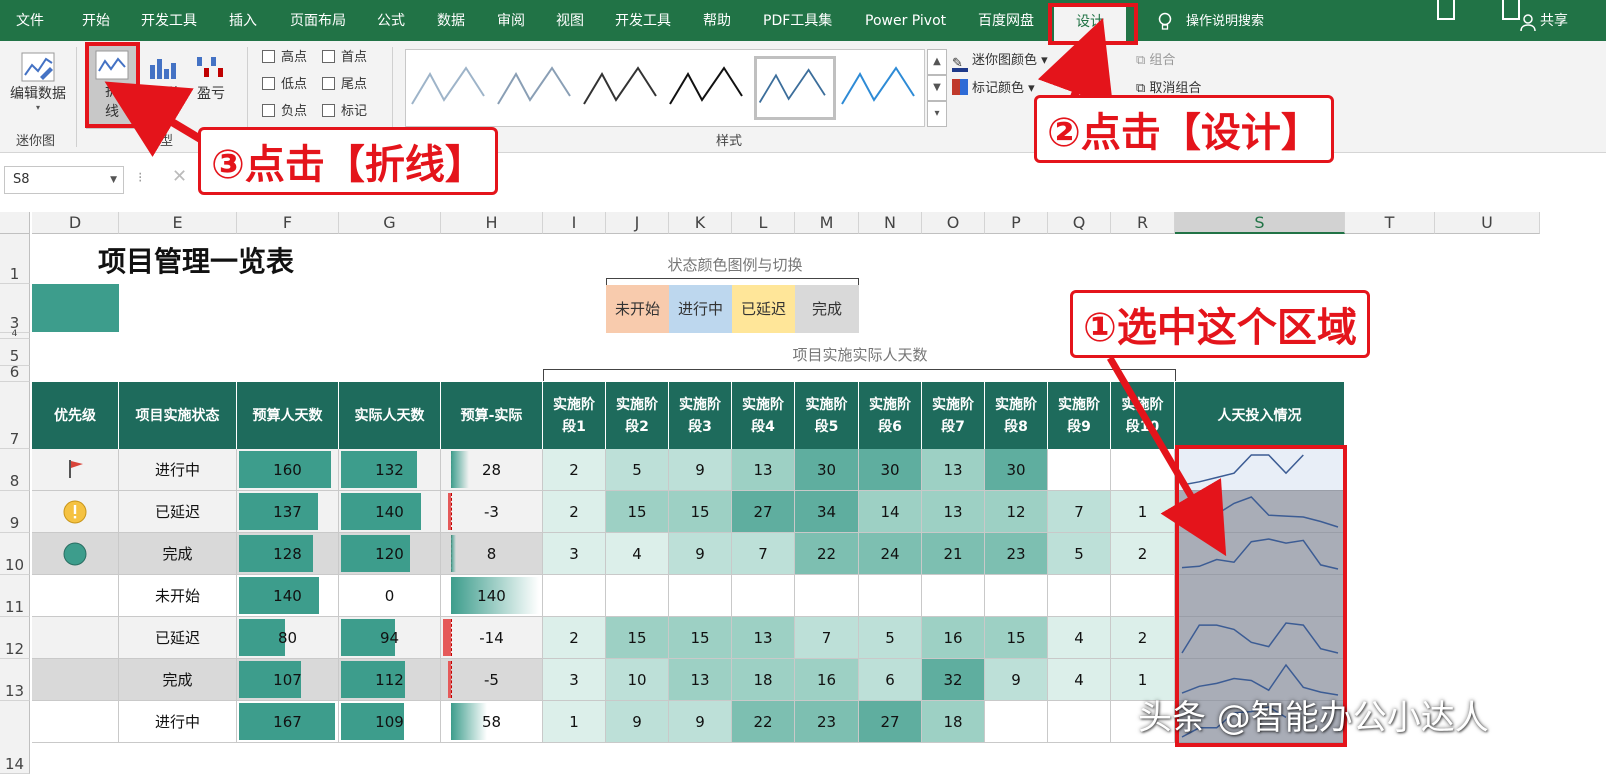 The height and width of the screenshot is (774, 1606). Describe the element at coordinates (1184, 129) in the screenshot. I see `step2-callout: ②点击【设计】` at that location.